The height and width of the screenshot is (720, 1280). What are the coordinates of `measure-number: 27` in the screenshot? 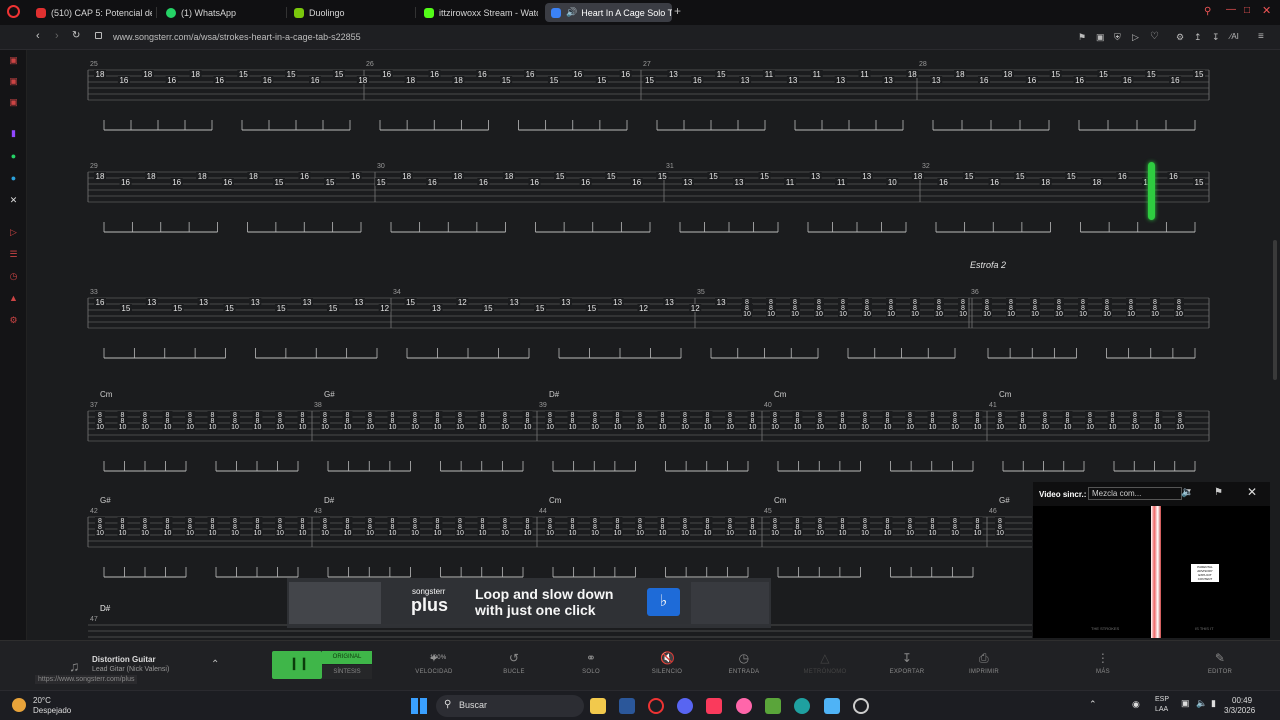 It's located at (647, 64).